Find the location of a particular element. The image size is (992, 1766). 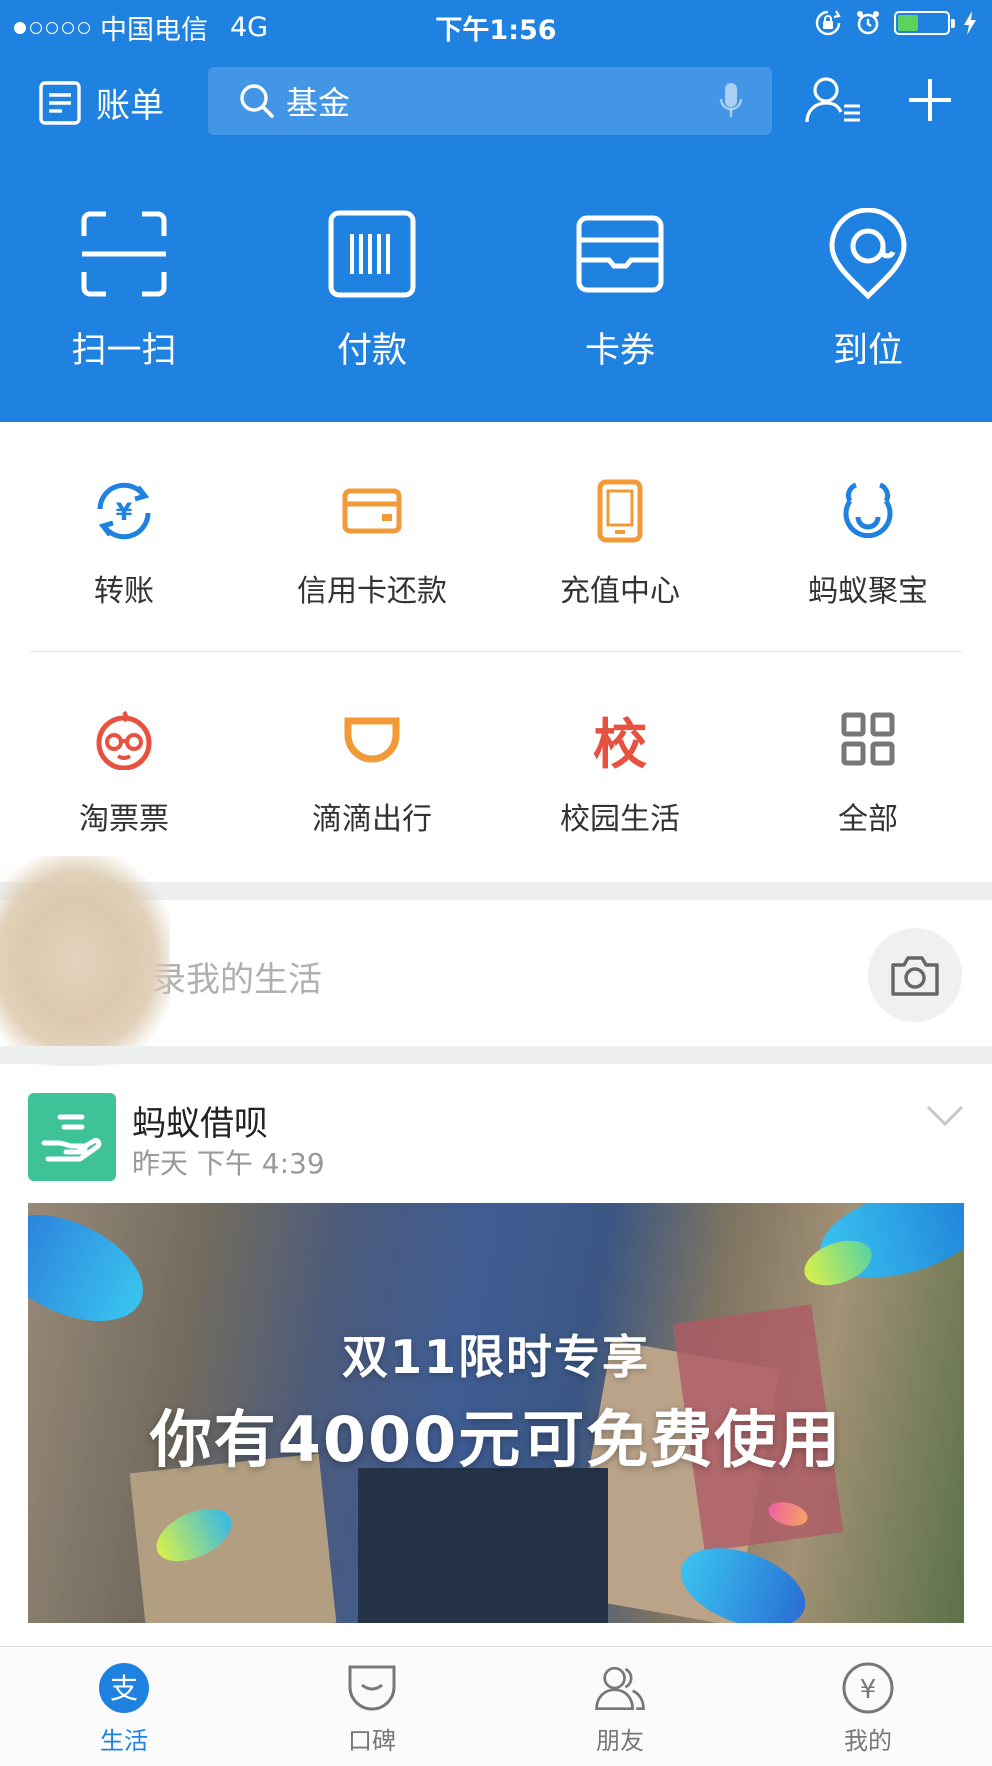

feed-timestamp: 昨天 下午 4:39 is located at coordinates (228, 1163).